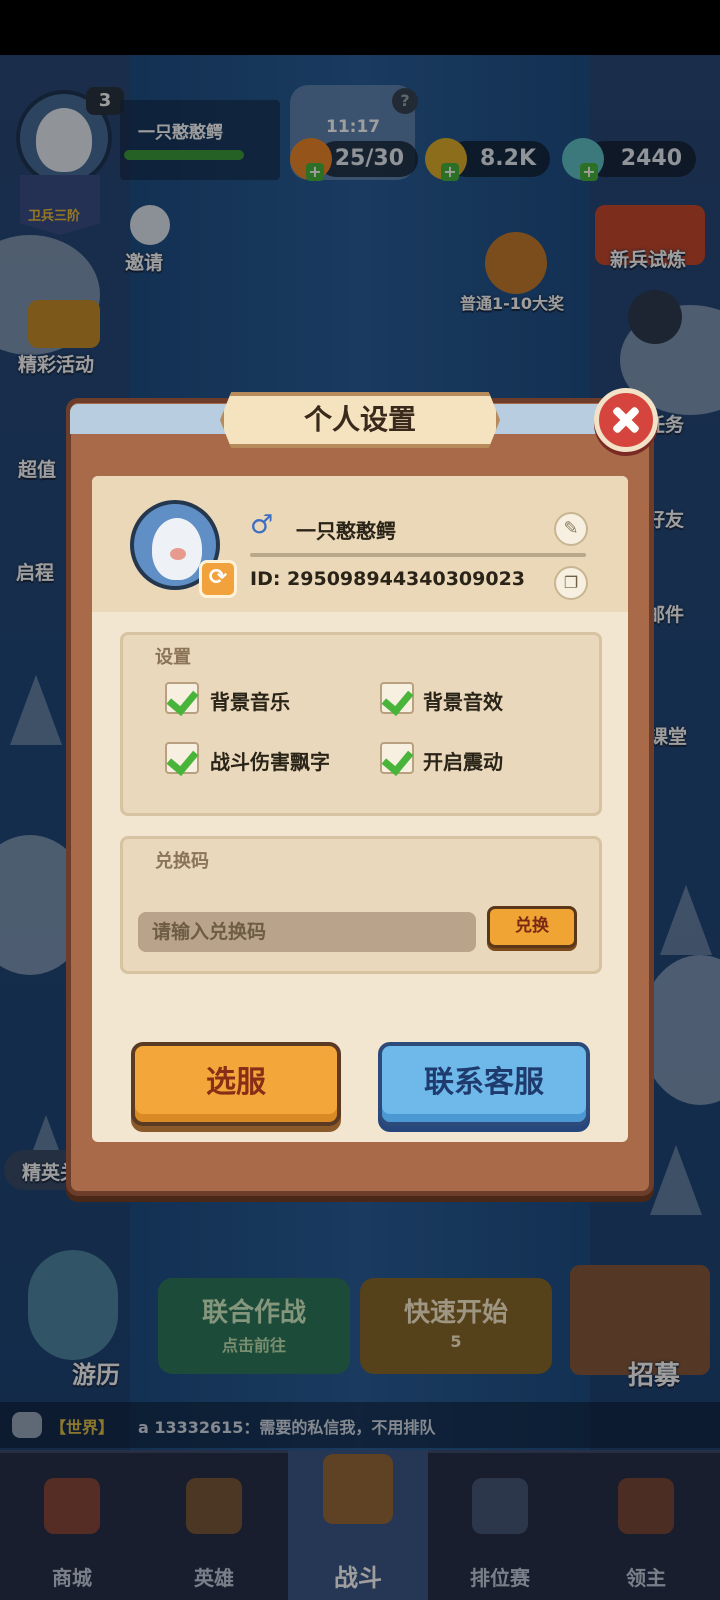 The height and width of the screenshot is (1600, 720). I want to click on bgm-label: 背景音乐, so click(250, 702).